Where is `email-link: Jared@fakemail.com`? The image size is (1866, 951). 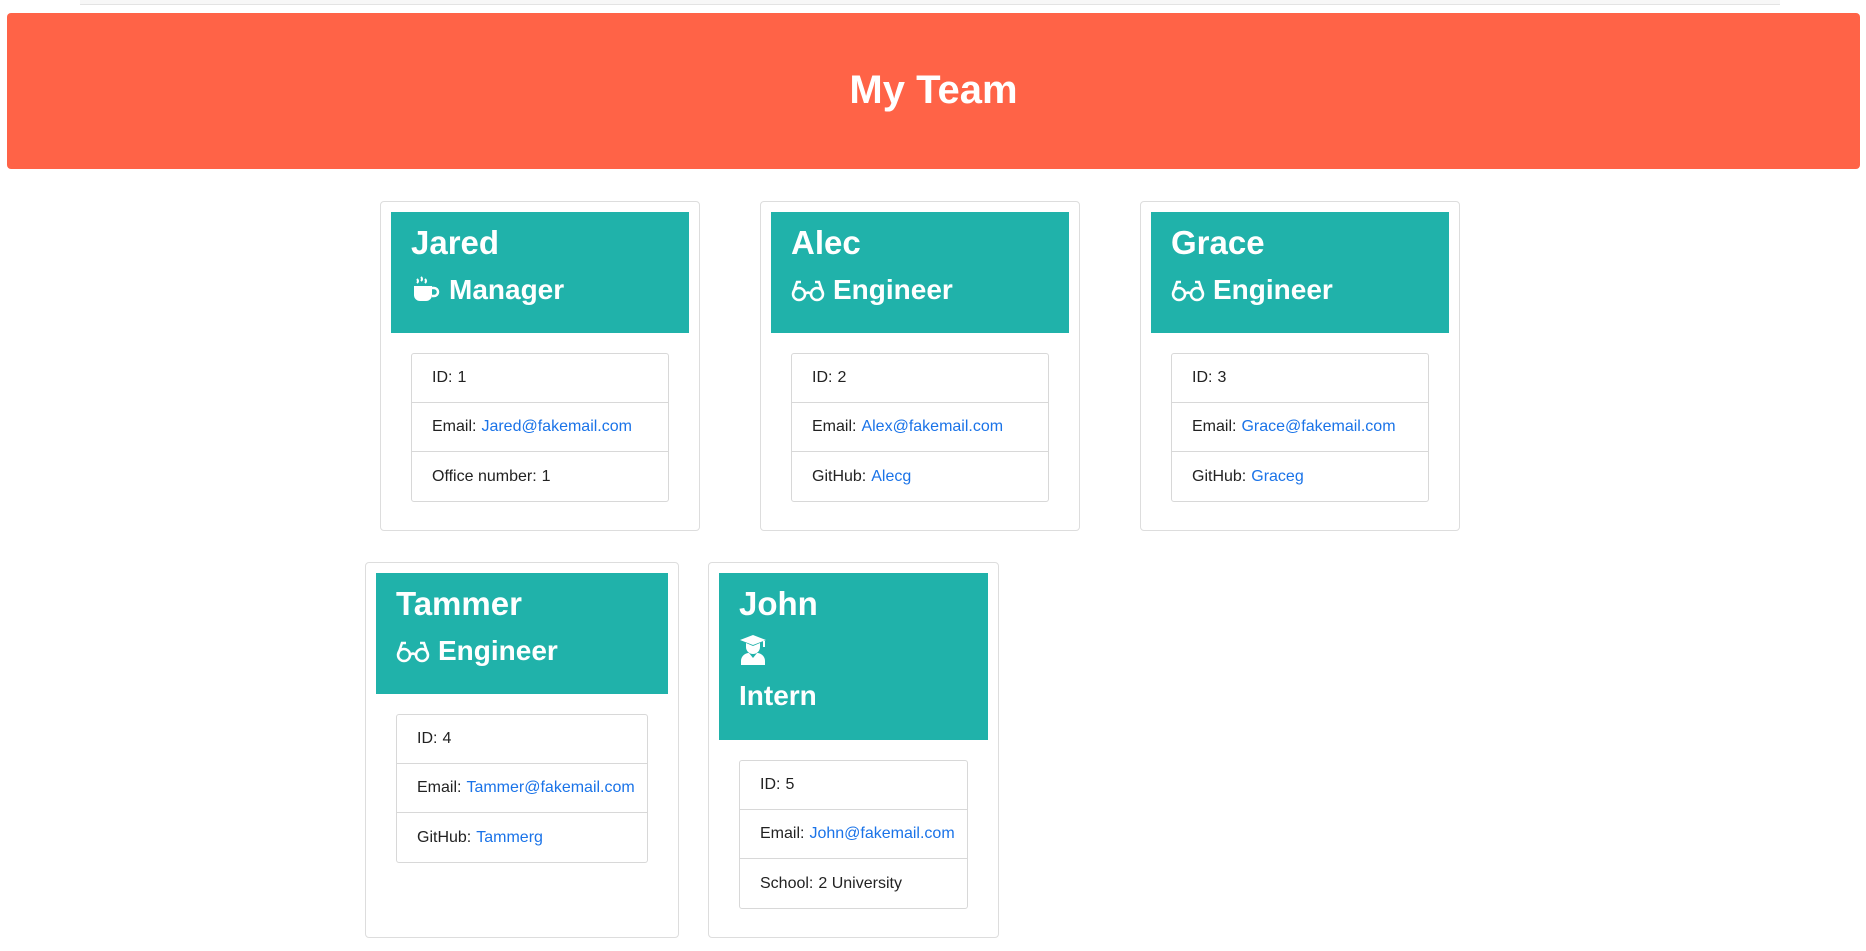
email-link: Jared@fakemail.com is located at coordinates (556, 427).